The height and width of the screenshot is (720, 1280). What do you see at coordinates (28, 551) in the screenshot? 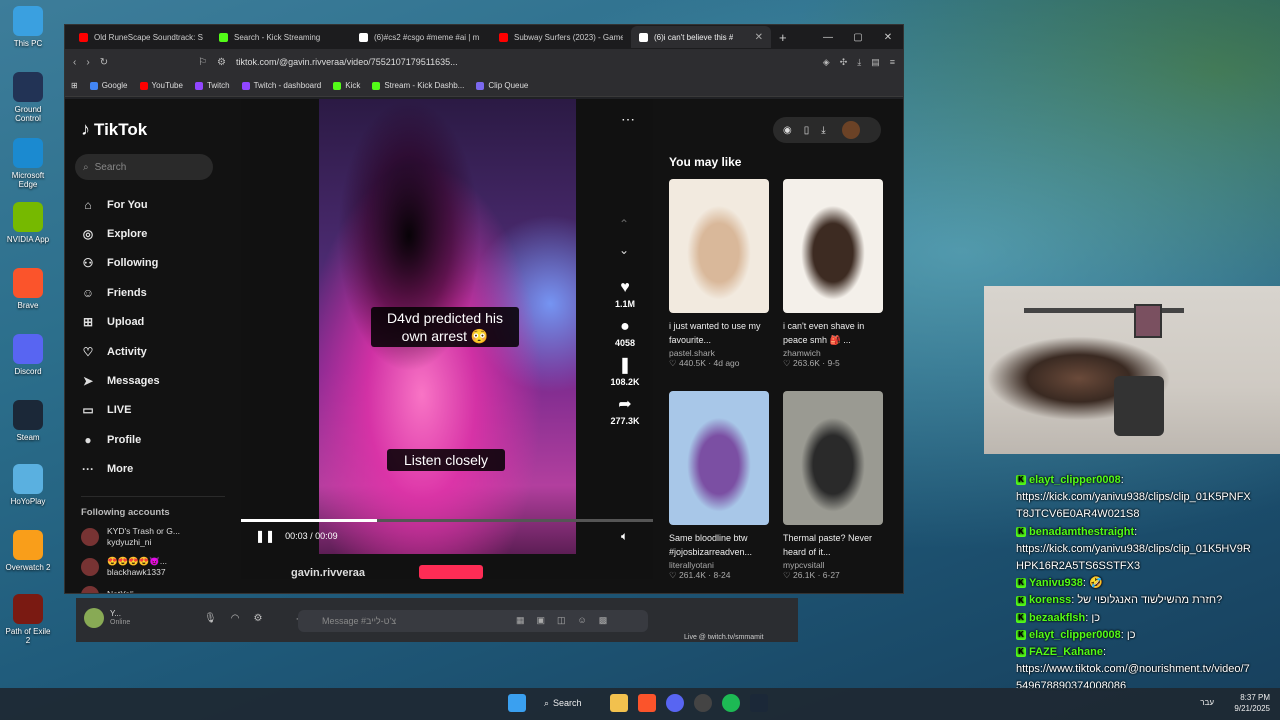
I see `desktop-icon: Overwatch 2` at bounding box center [28, 551].